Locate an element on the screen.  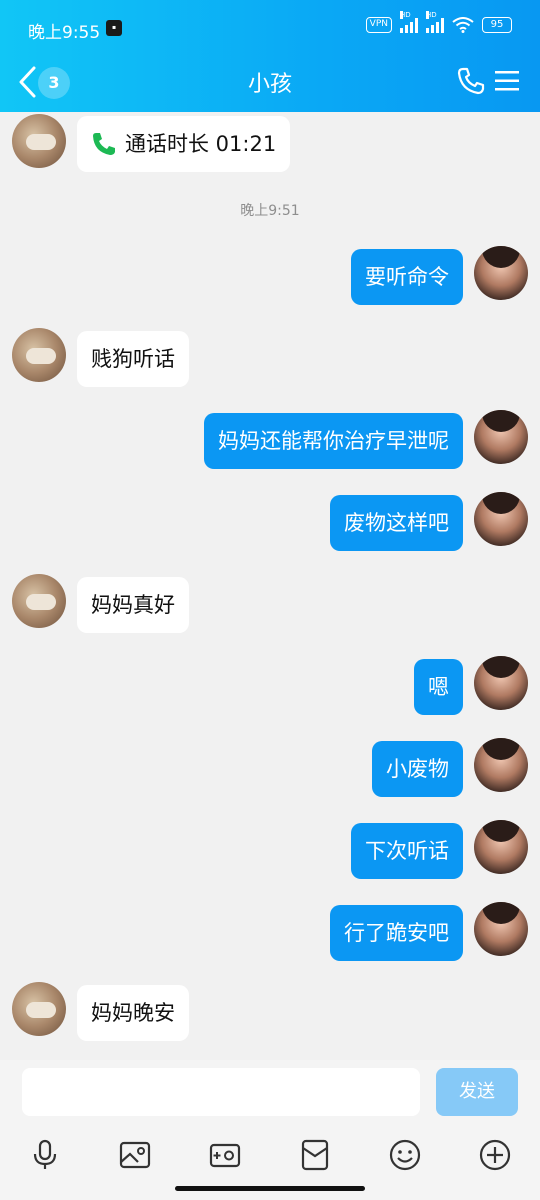
battery-icon: 95 is located at coordinates (497, 25).